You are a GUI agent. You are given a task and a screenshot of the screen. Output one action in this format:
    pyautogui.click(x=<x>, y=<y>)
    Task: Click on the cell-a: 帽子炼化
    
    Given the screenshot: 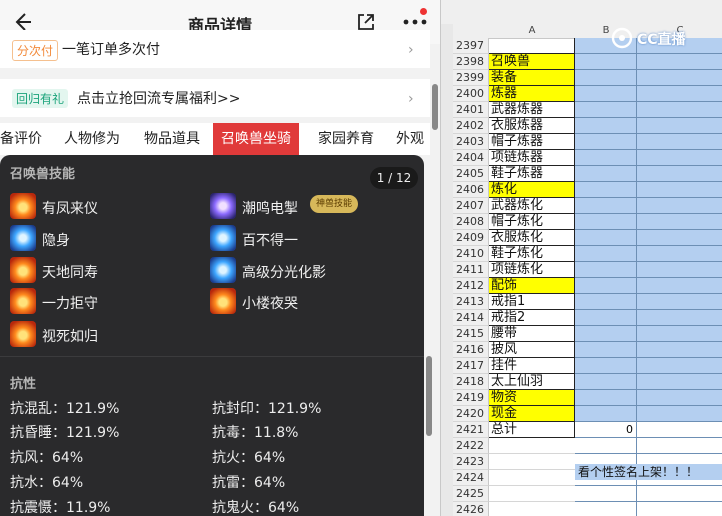 What is the action you would take?
    pyautogui.click(x=532, y=222)
    